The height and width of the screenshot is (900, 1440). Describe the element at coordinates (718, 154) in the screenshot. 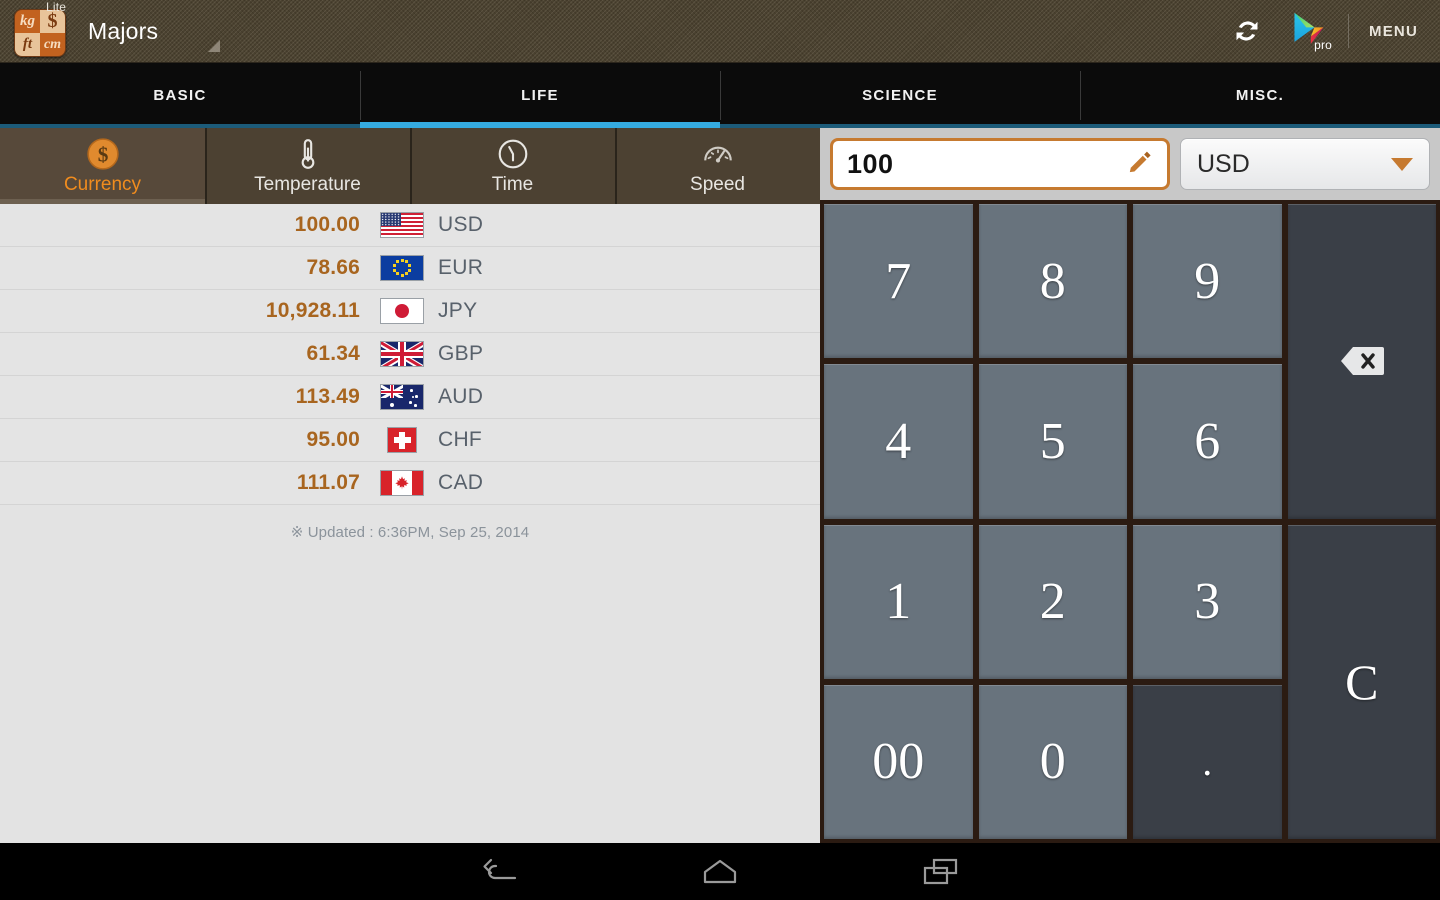

I see `speedometer-icon` at that location.